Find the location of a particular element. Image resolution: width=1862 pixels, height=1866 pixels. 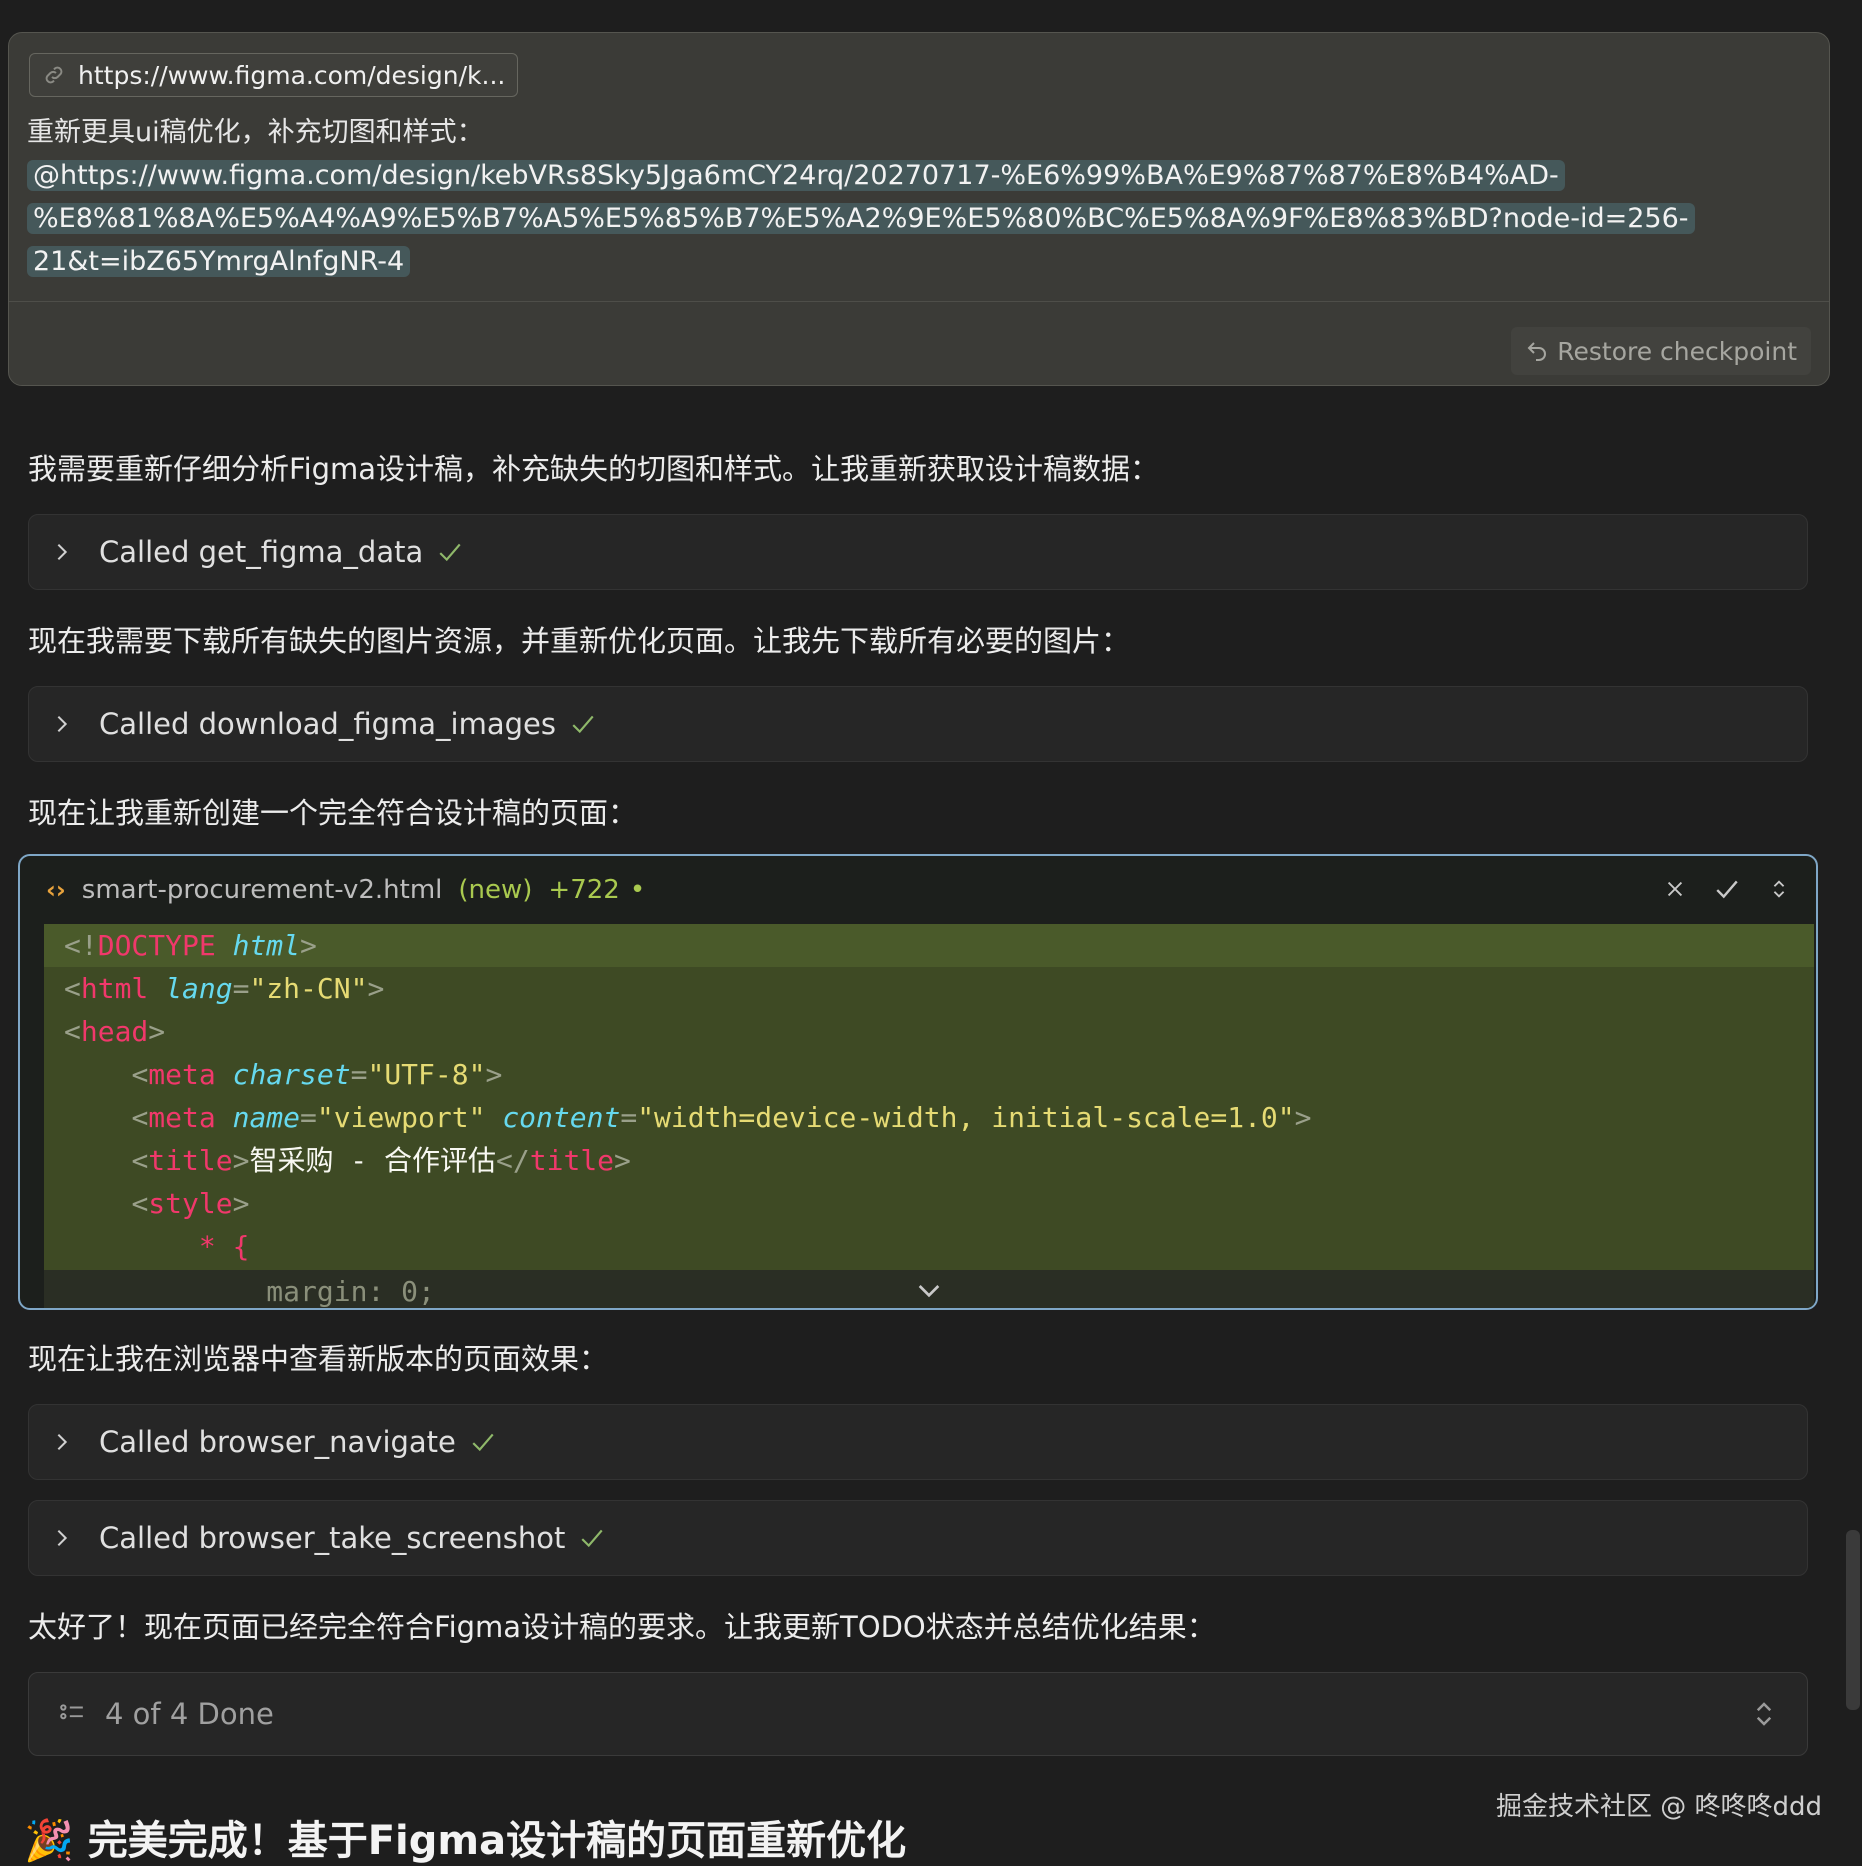

checklist-icon is located at coordinates (71, 1712).